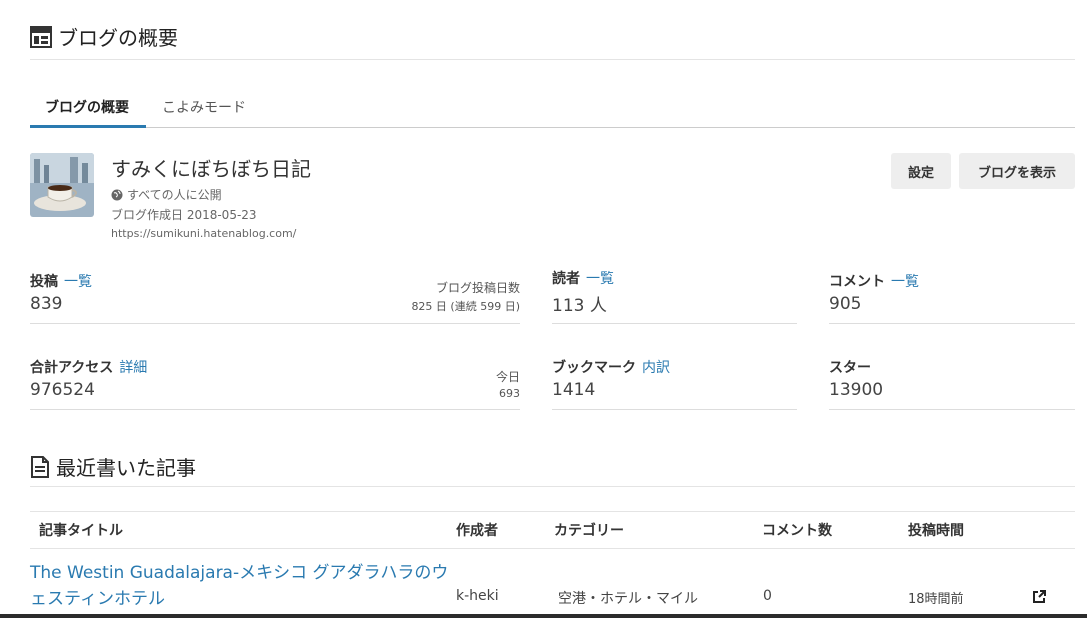  Describe the element at coordinates (211, 169) in the screenshot. I see `blog-name: すみくにぼちぼち日記` at that location.